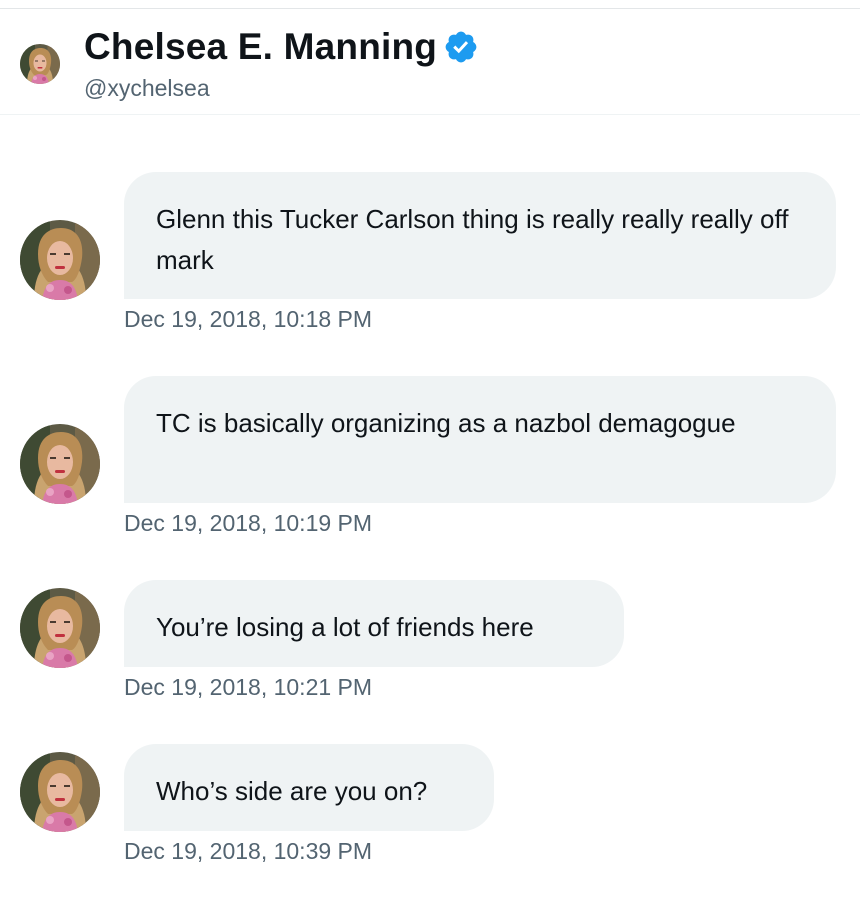  I want to click on header-avatar, so click(40, 64).